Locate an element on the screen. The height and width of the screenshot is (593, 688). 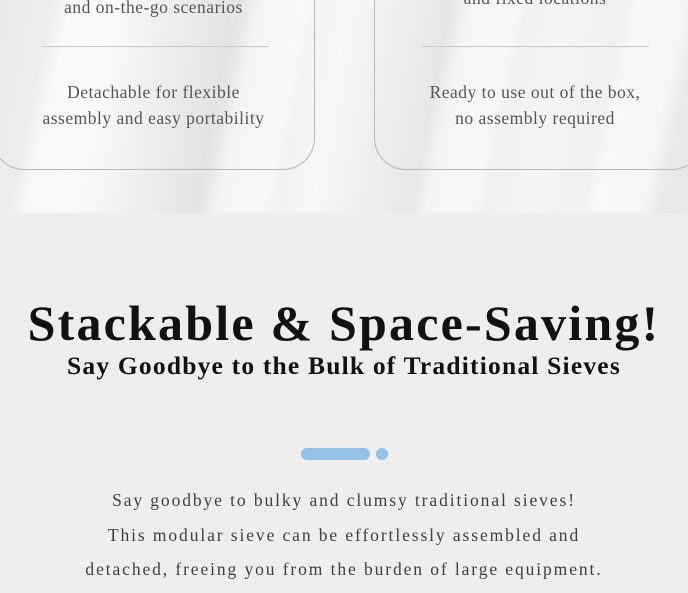
feature-card-right-top-text: and fixed locations is located at coordinates (531, 5).